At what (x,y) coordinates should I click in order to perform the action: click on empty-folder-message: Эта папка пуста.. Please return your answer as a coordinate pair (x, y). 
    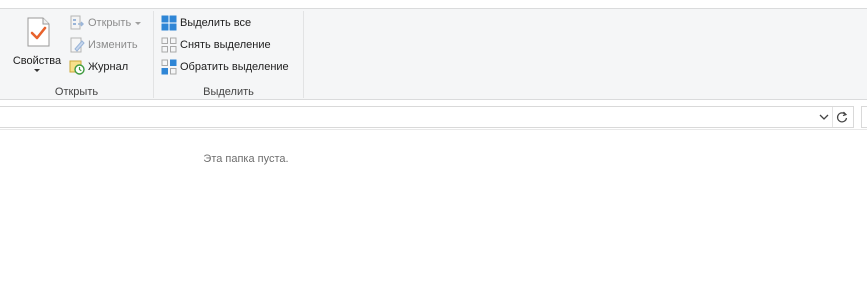
    Looking at the image, I should click on (246, 159).